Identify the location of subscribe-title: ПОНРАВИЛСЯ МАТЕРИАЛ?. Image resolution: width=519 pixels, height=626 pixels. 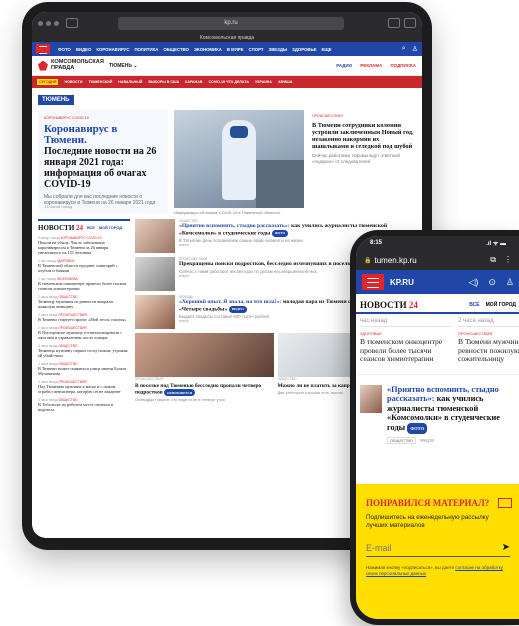
(428, 503).